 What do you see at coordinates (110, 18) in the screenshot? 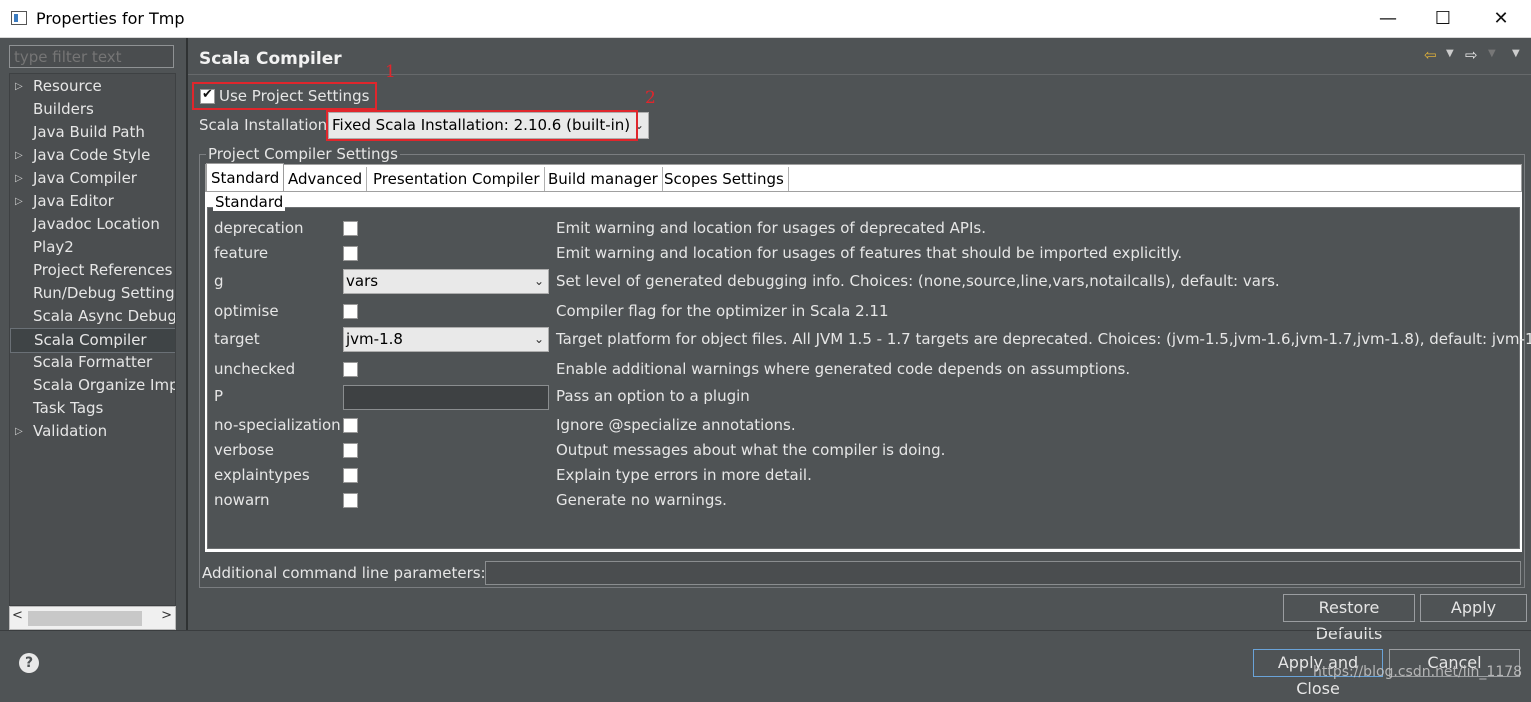
I see `window-title: Properties for Tmp` at bounding box center [110, 18].